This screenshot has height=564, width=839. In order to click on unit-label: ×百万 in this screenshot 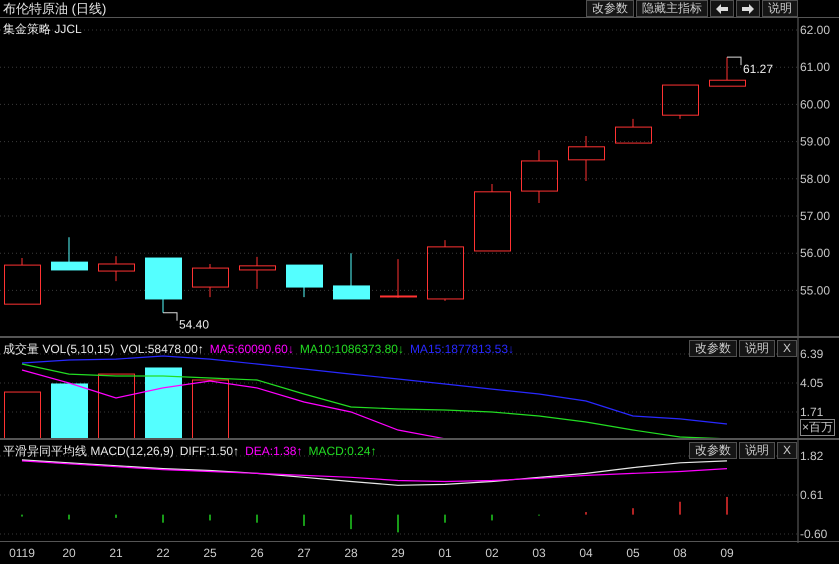, I will do `click(818, 427)`.